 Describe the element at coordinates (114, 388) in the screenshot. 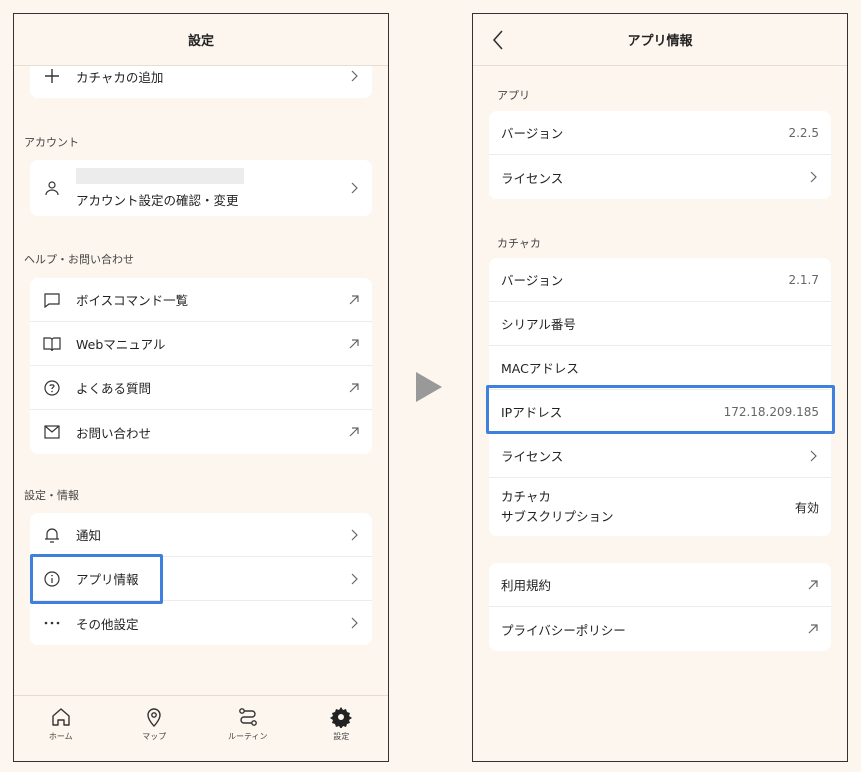

I see `faq-label: よくある質問` at that location.